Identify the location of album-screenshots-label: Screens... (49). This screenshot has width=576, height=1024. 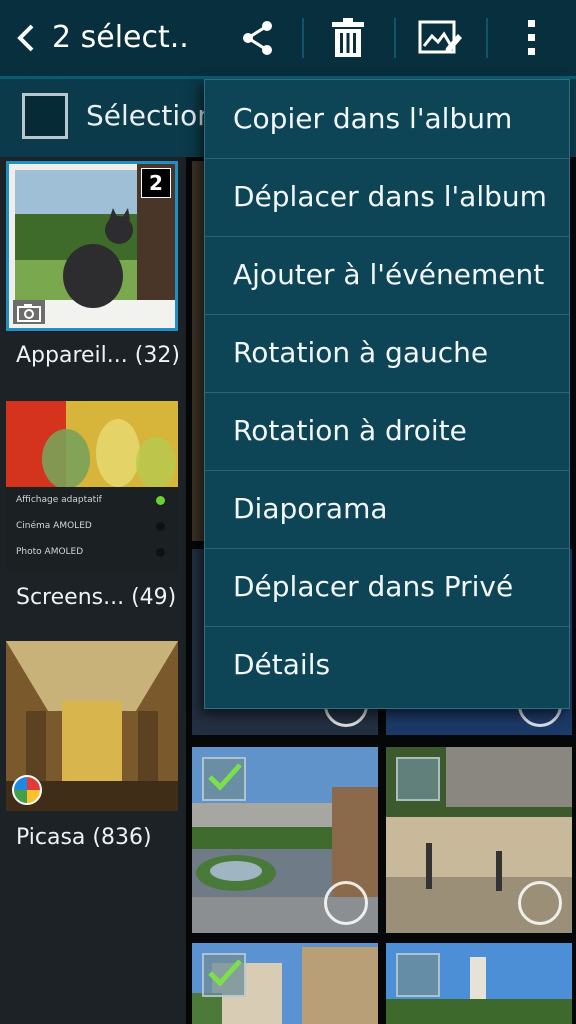
(96, 597).